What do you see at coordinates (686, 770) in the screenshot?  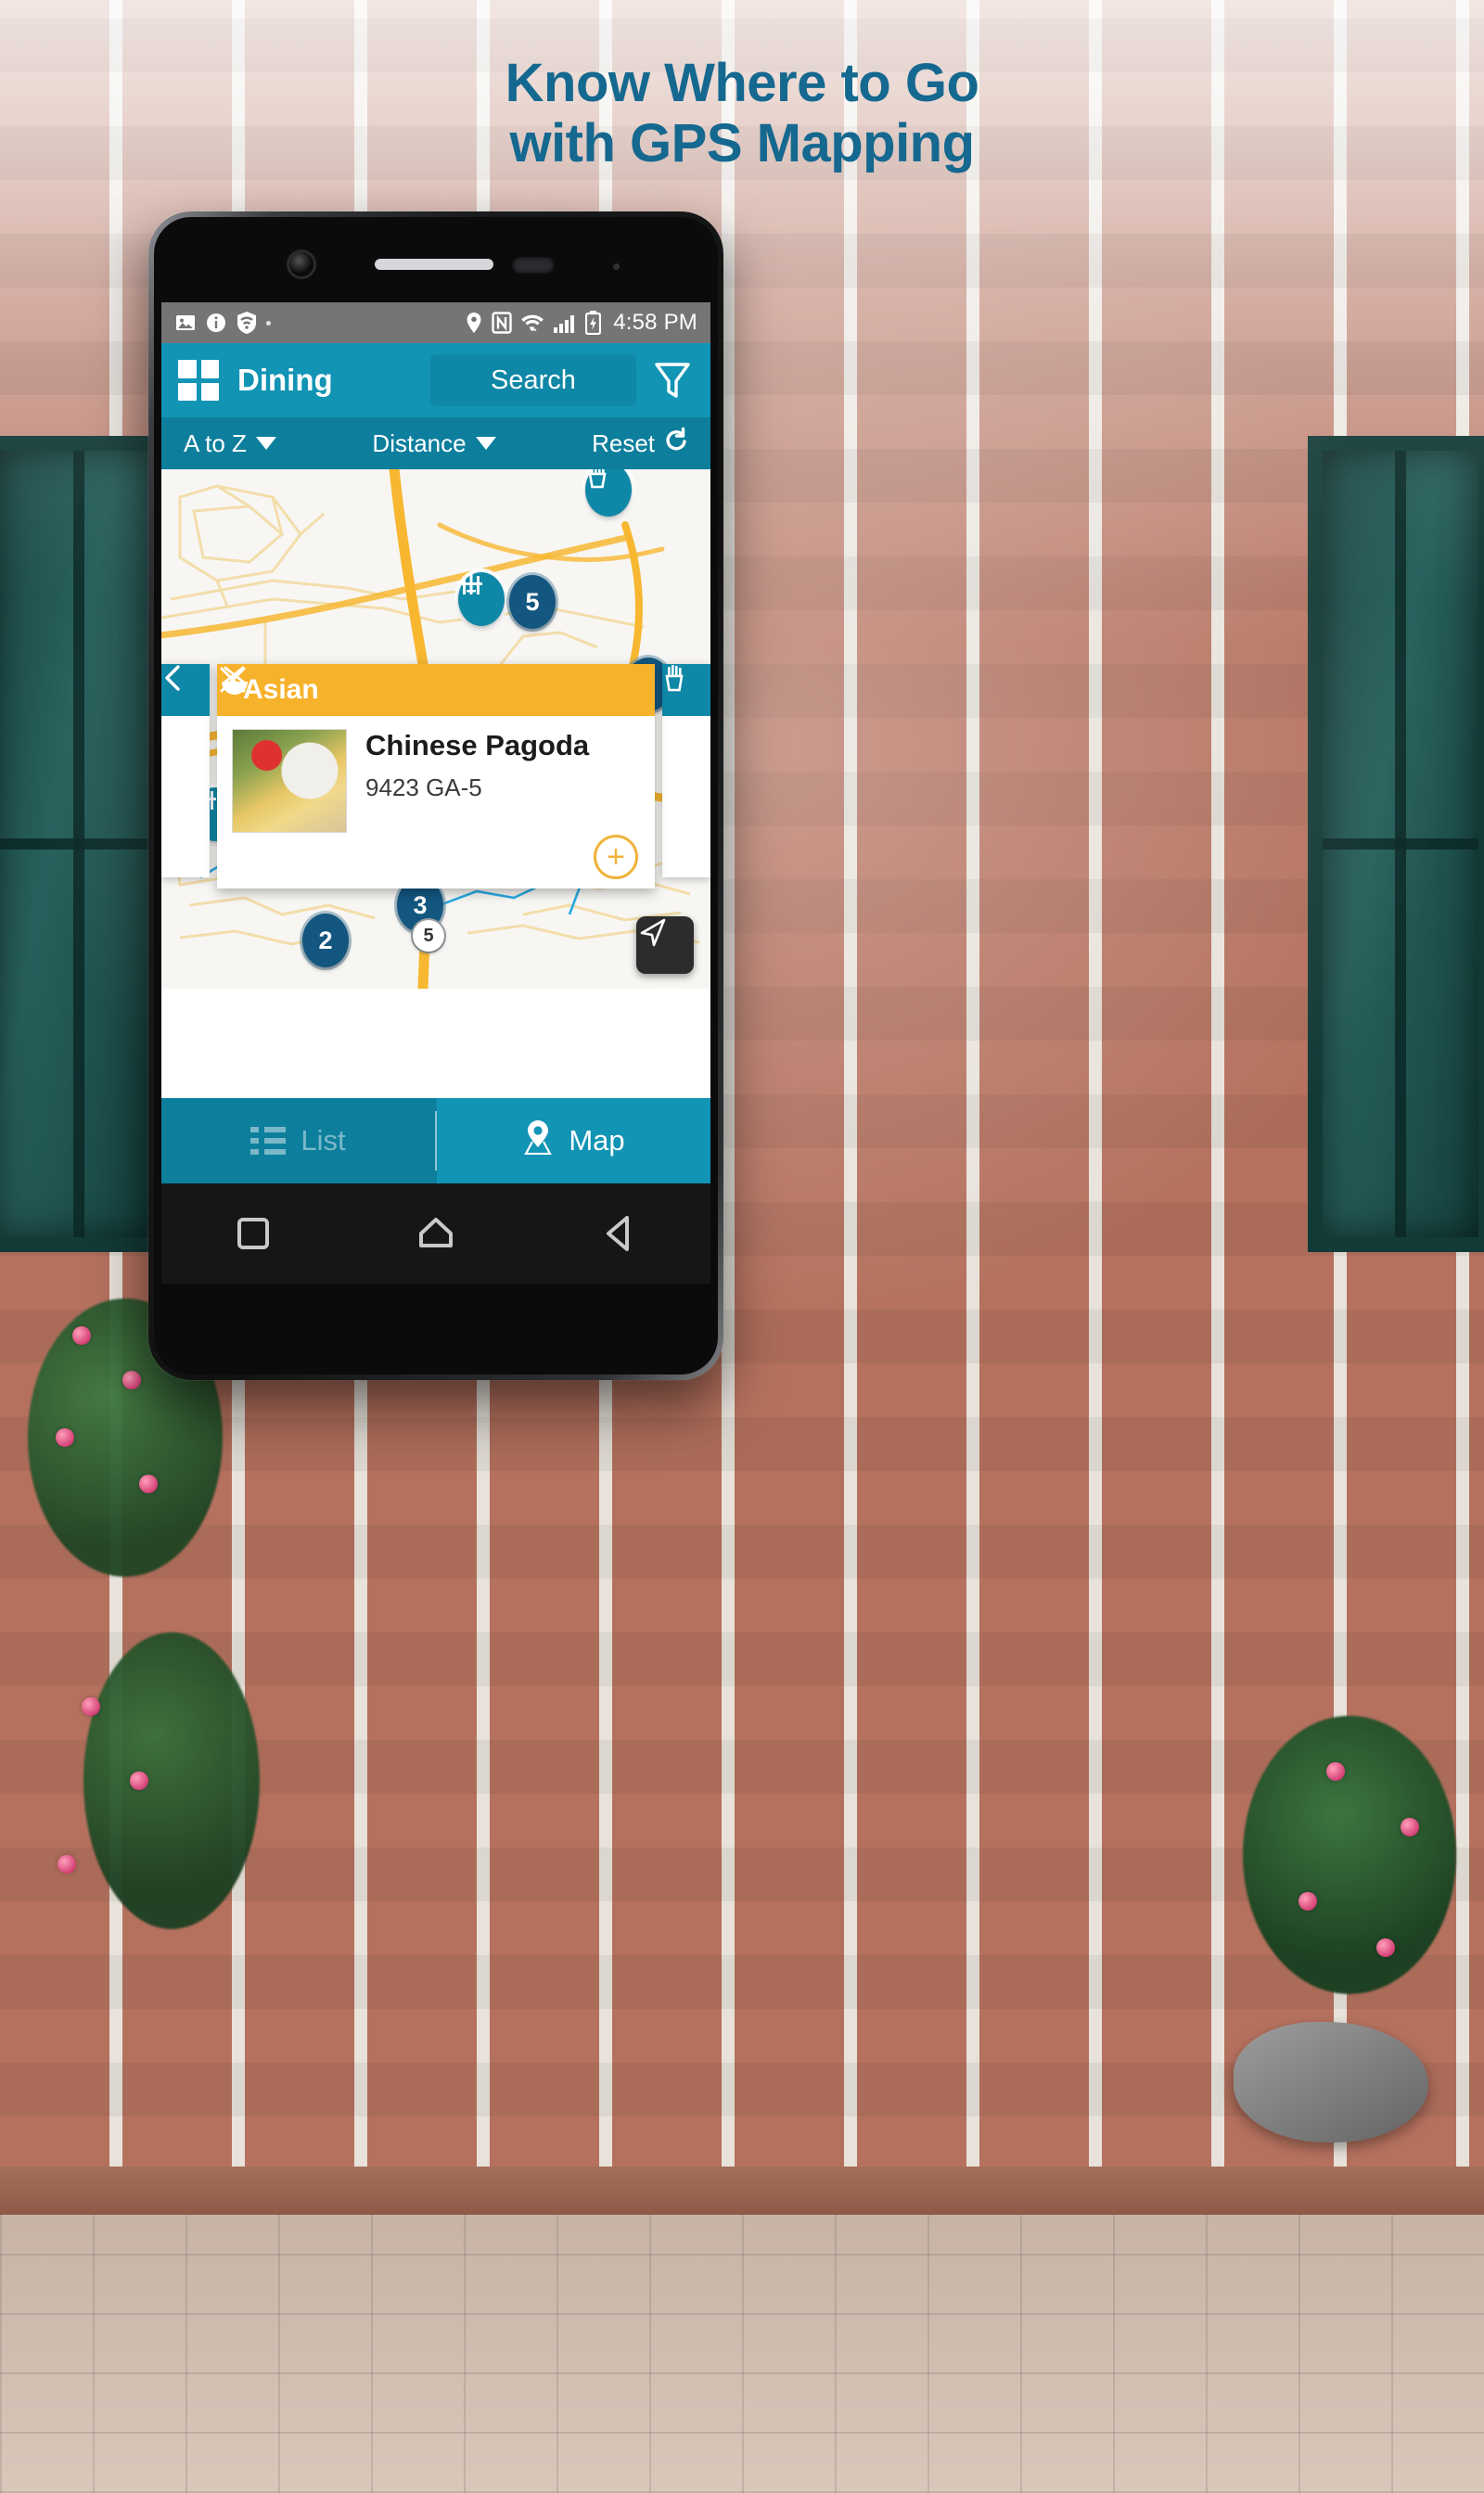 I see `next-place-card` at bounding box center [686, 770].